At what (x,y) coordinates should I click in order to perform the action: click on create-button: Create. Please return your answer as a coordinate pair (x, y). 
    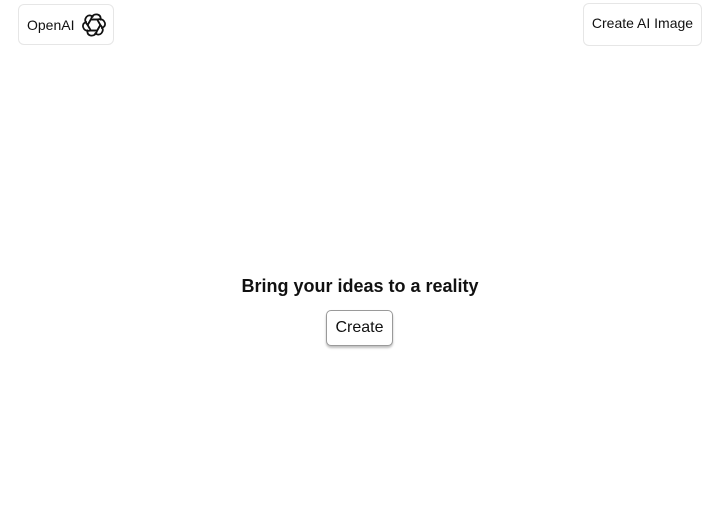
    Looking at the image, I should click on (359, 328).